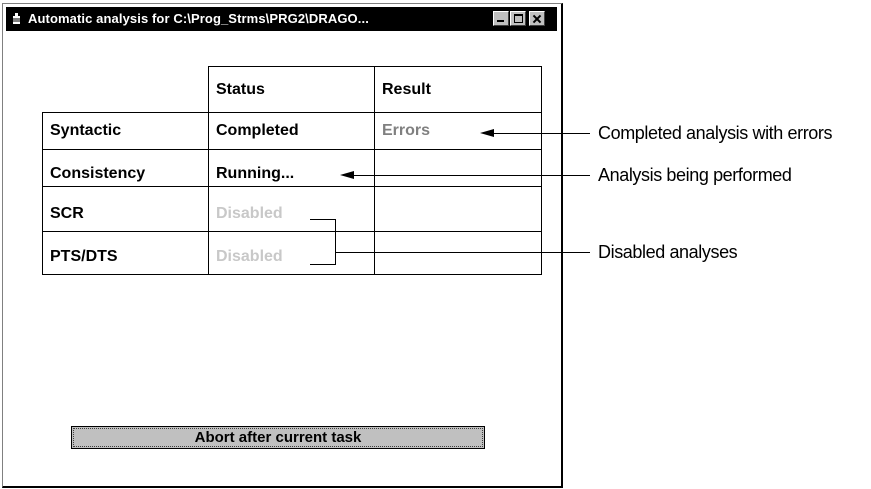 The image size is (871, 489). I want to click on maximize-button, so click(518, 18).